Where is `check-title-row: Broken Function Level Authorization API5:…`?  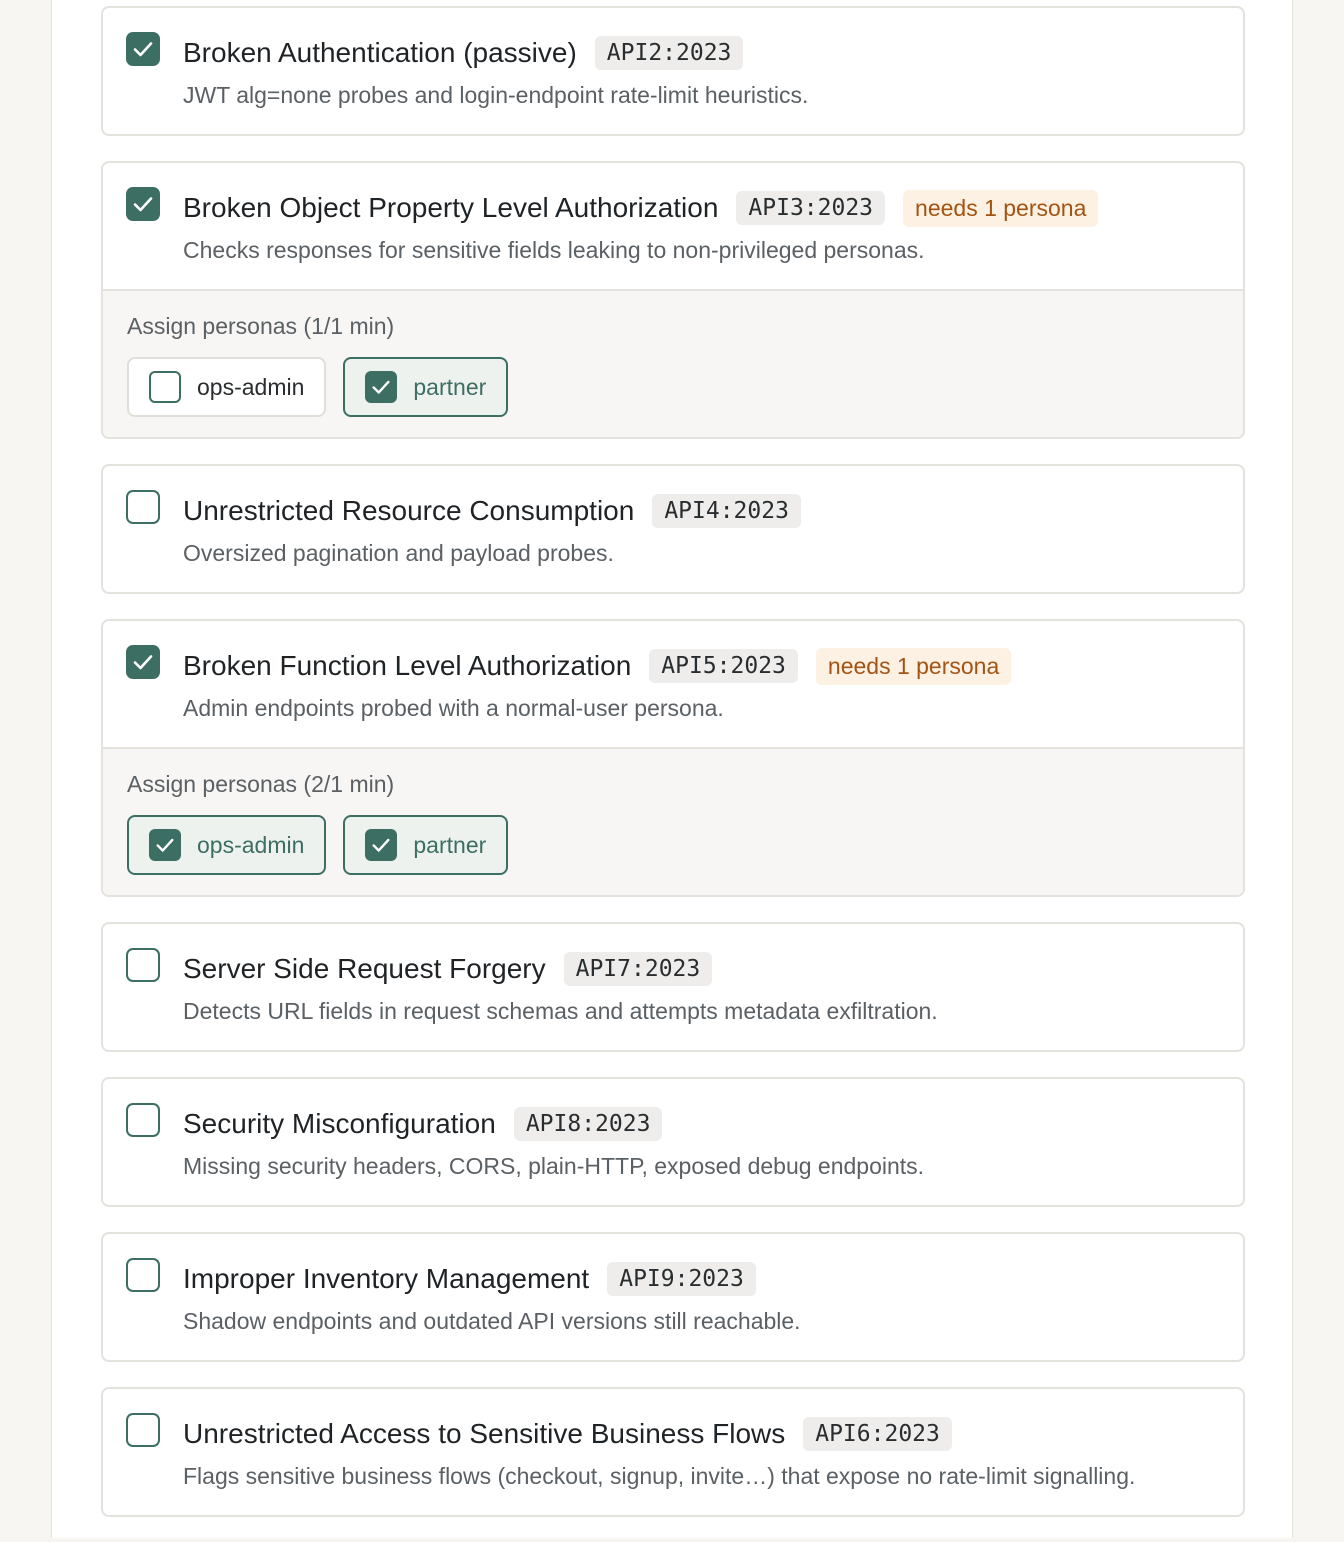
check-title-row: Broken Function Level Authorization API5:… is located at coordinates (597, 666).